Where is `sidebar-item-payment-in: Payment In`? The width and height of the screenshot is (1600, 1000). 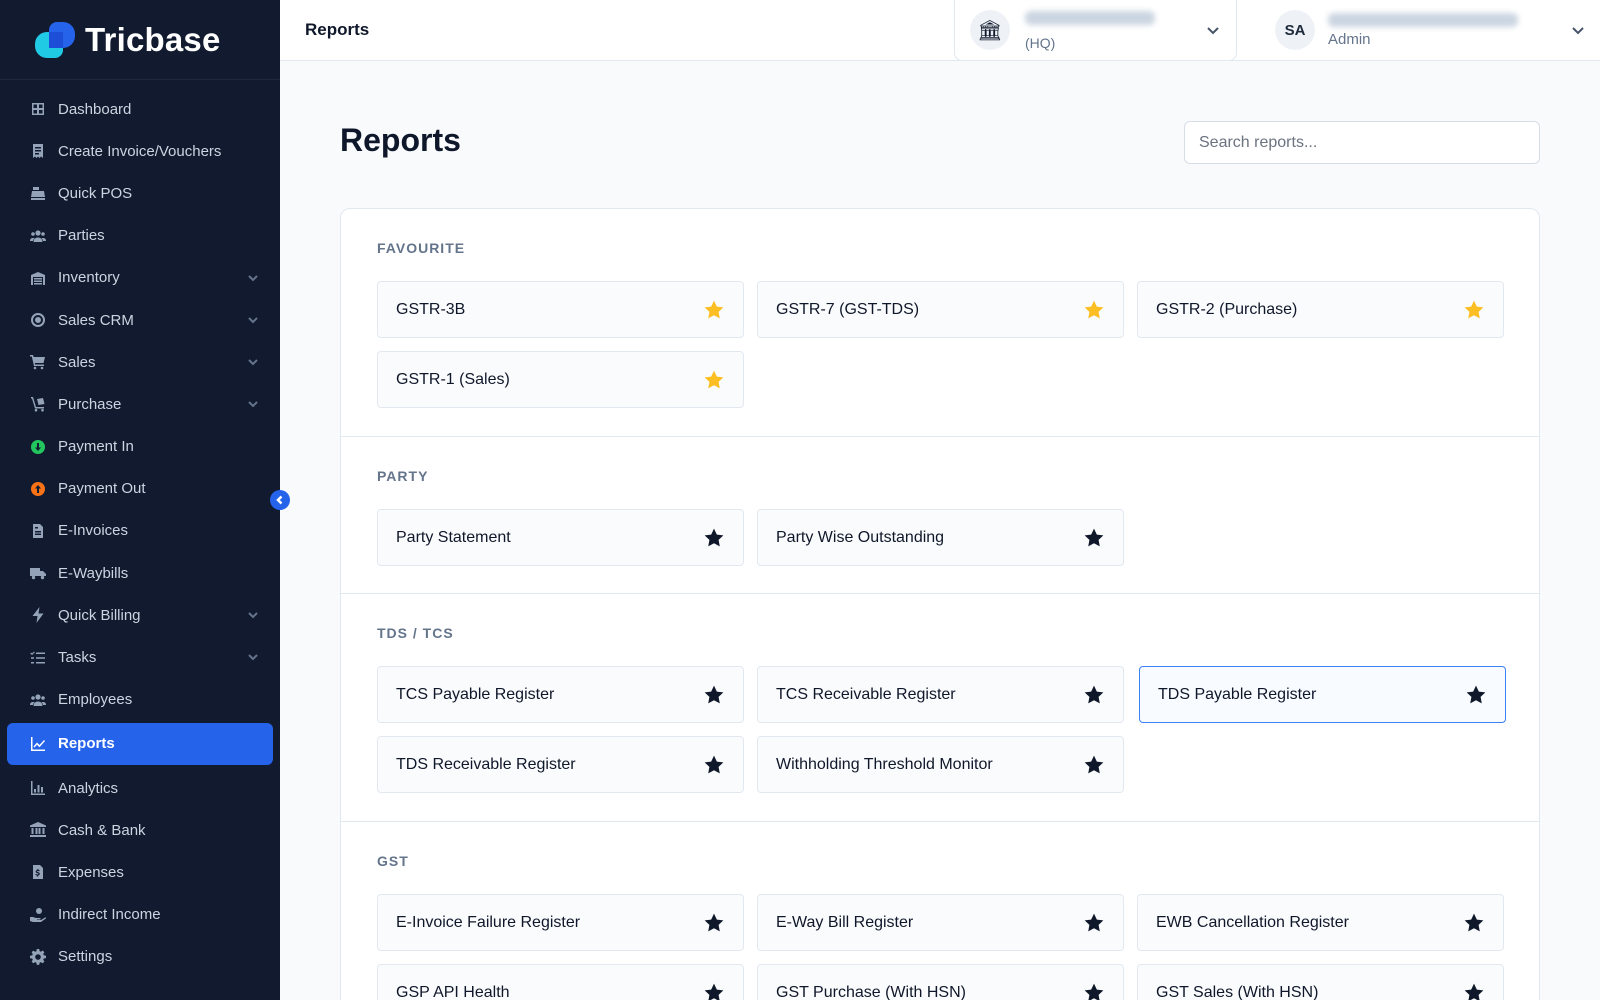
sidebar-item-payment-in: Payment In is located at coordinates (140, 447).